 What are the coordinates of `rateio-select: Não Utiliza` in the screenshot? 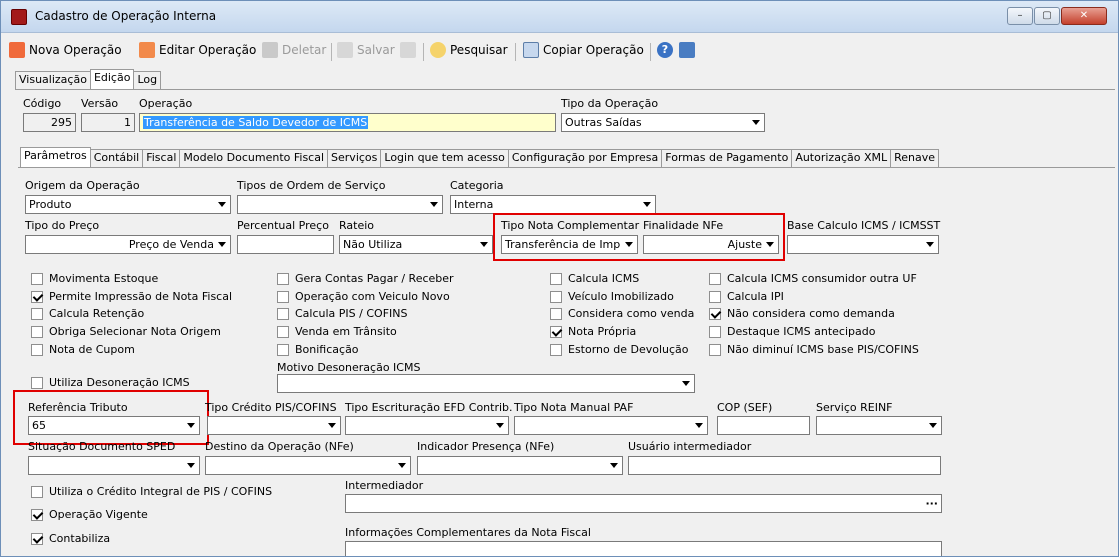 It's located at (416, 244).